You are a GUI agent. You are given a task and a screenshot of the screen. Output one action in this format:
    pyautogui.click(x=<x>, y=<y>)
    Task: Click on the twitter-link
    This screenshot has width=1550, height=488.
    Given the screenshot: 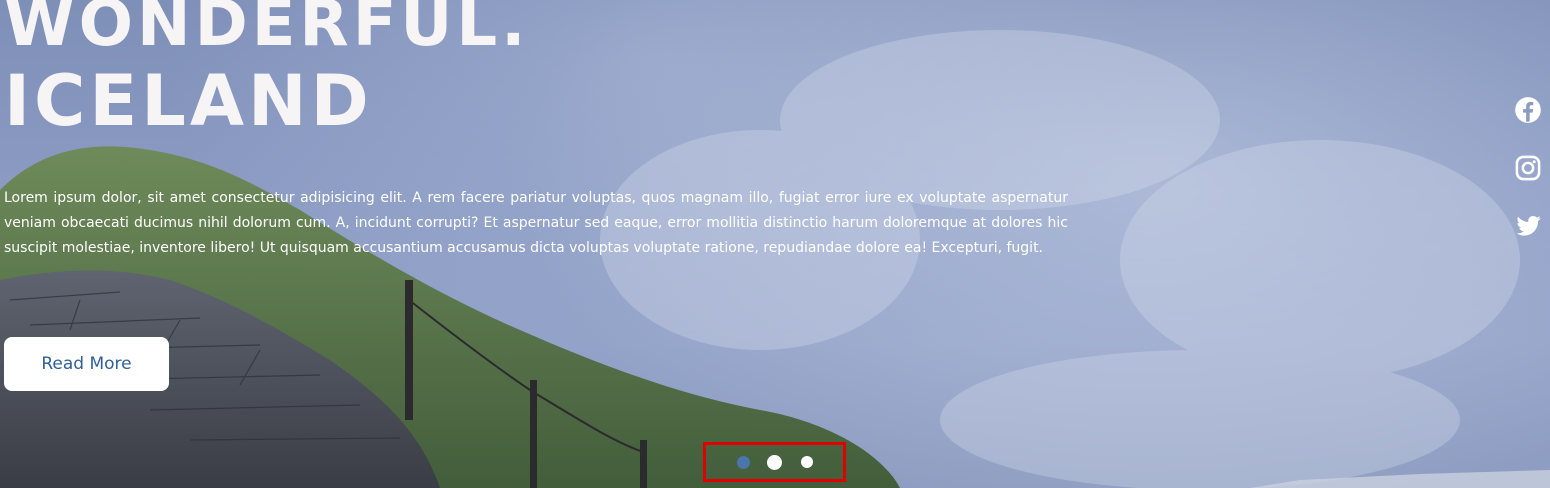 What is the action you would take?
    pyautogui.click(x=1529, y=227)
    